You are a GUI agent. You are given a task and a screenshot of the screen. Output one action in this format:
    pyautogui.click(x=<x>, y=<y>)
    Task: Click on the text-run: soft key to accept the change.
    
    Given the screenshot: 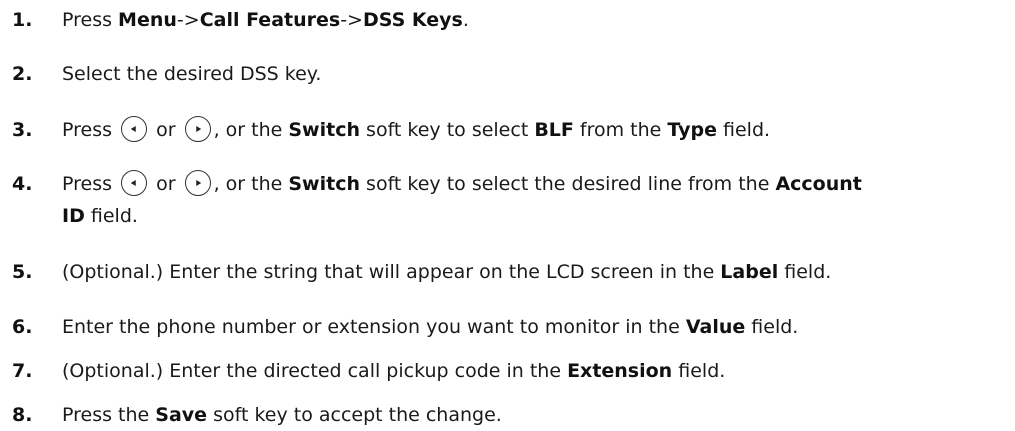 What is the action you would take?
    pyautogui.click(x=354, y=415)
    